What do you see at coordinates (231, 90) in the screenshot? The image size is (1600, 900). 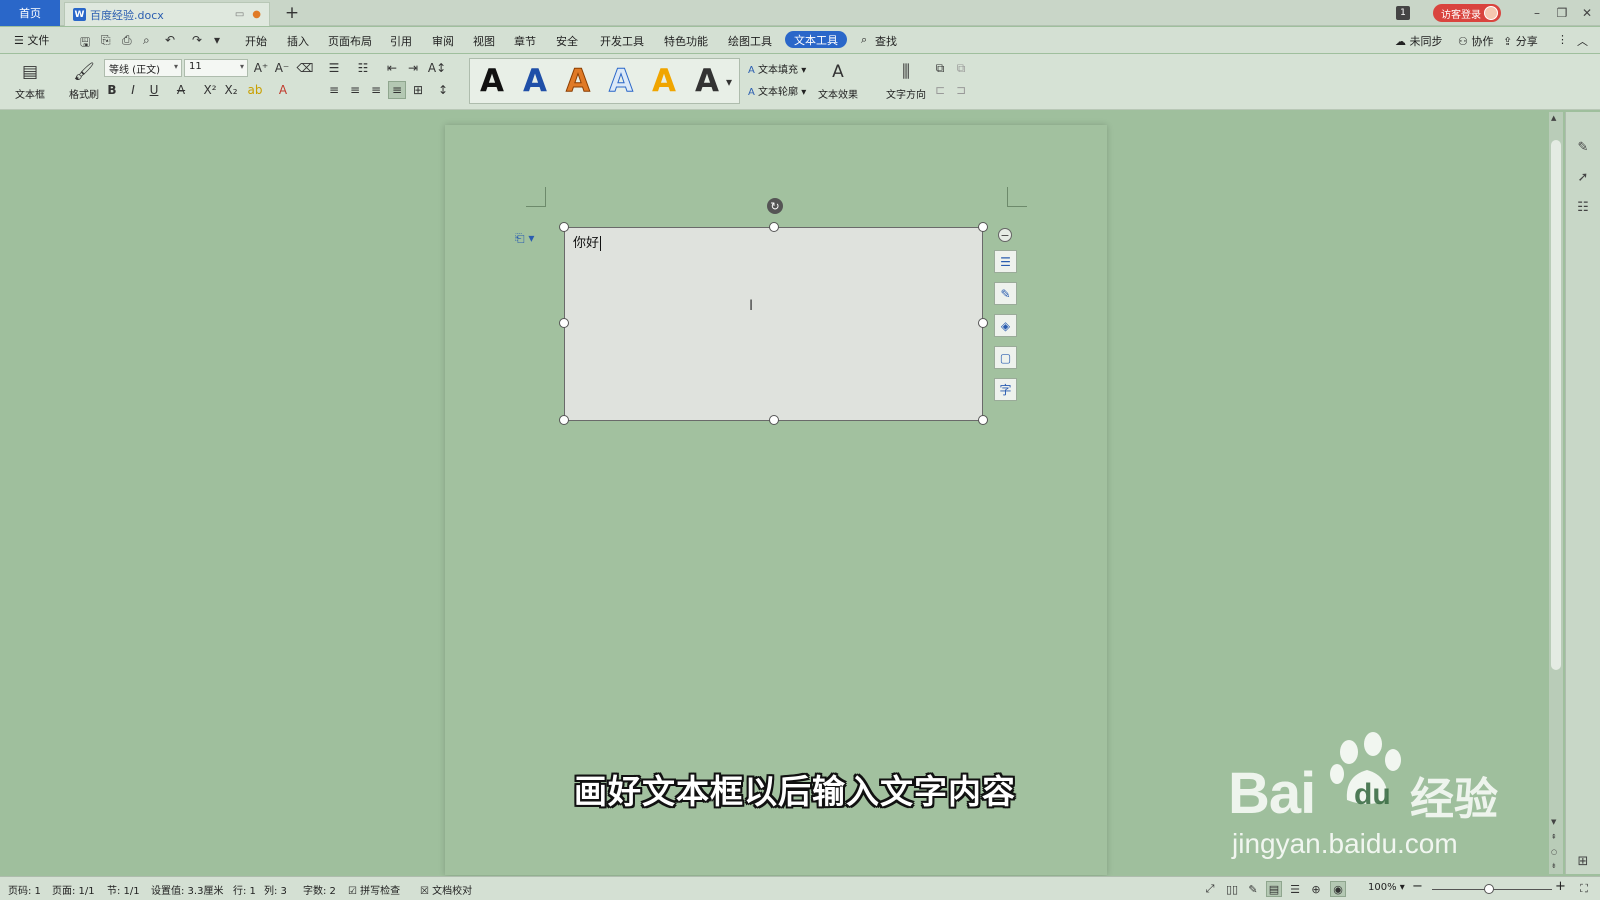 I see `subscript-icon: X₂` at bounding box center [231, 90].